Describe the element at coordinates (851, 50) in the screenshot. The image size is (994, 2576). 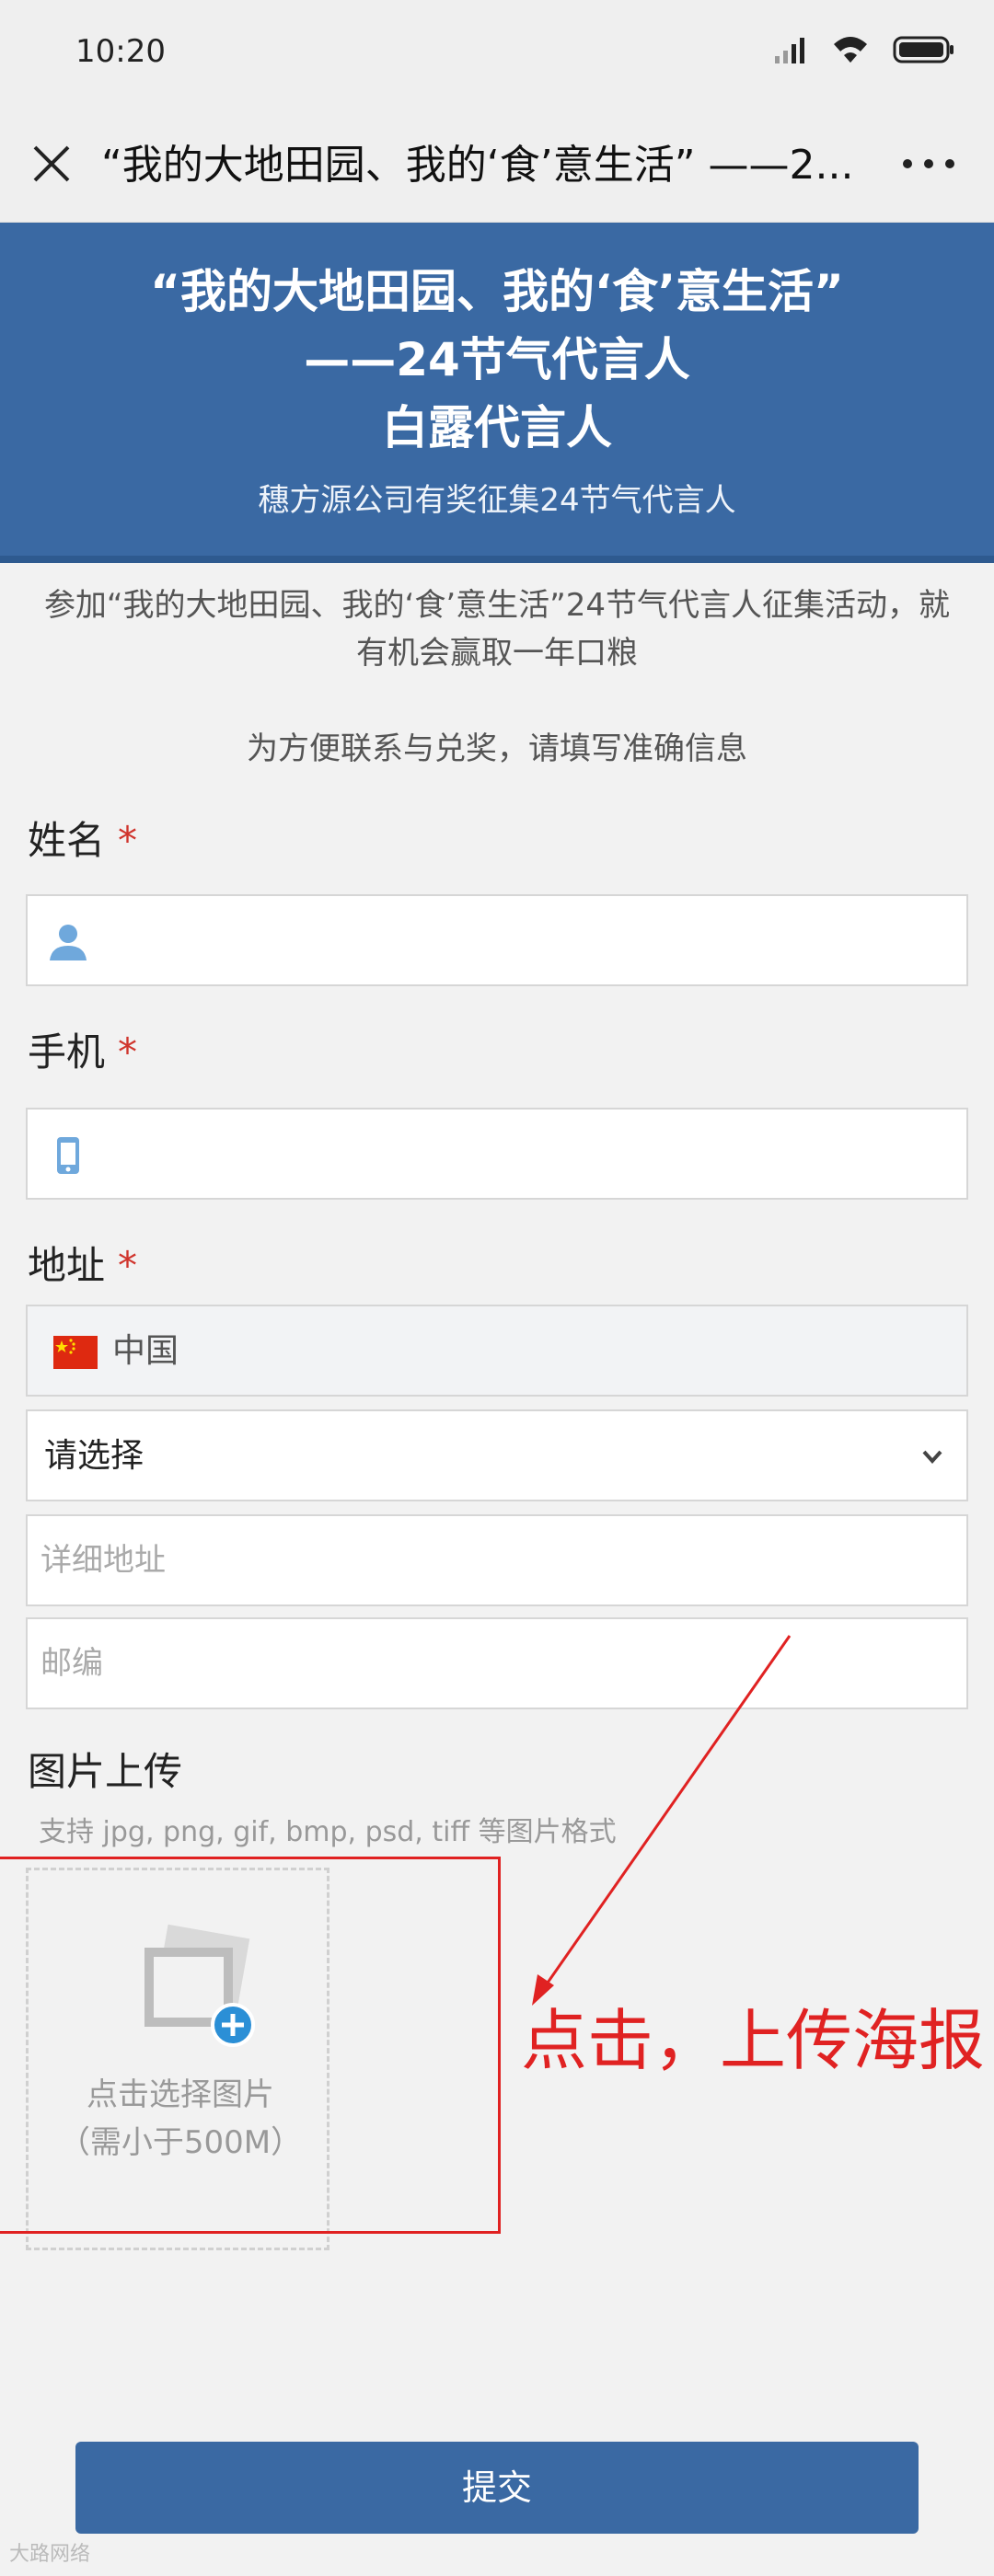
I see `wifi-icon` at that location.